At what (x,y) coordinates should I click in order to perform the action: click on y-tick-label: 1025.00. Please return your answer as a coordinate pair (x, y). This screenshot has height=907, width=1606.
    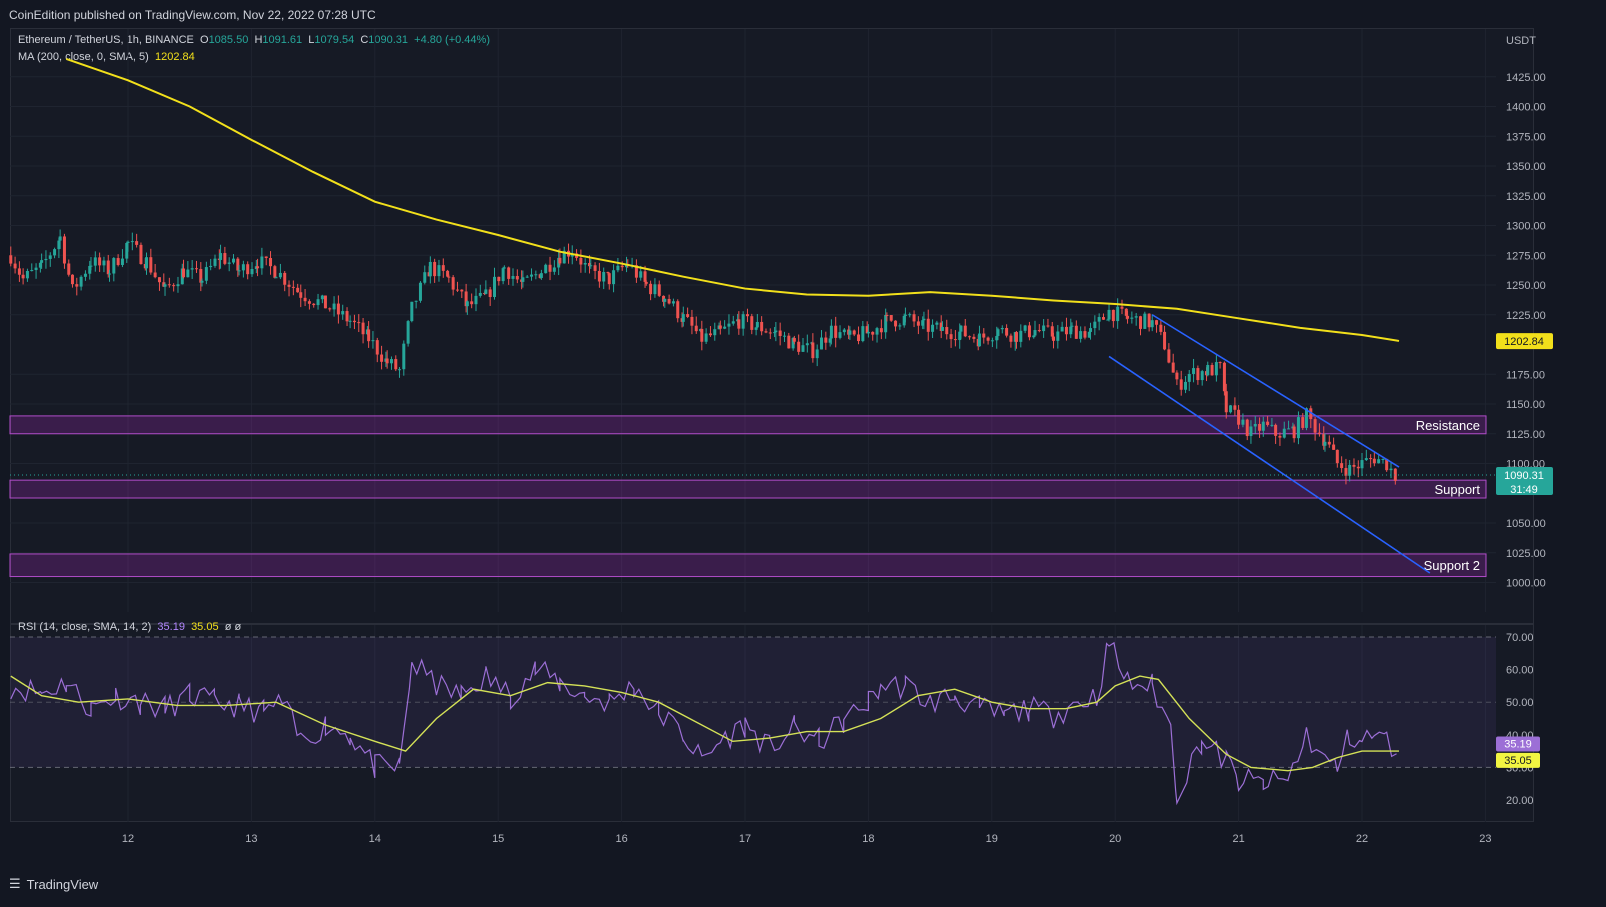
    Looking at the image, I should click on (1526, 554).